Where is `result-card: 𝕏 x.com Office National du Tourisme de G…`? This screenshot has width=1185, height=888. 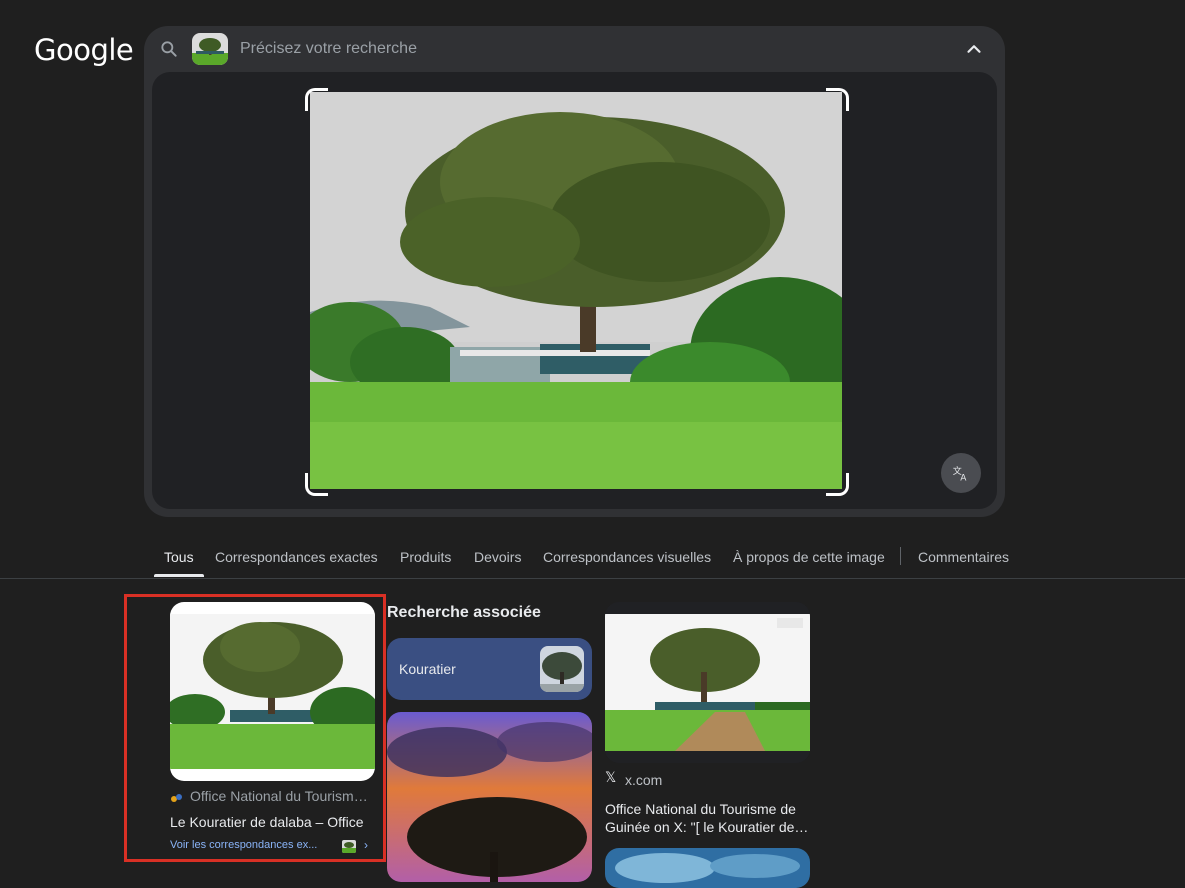 result-card: 𝕏 x.com Office National du Tourisme de G… is located at coordinates (707, 719).